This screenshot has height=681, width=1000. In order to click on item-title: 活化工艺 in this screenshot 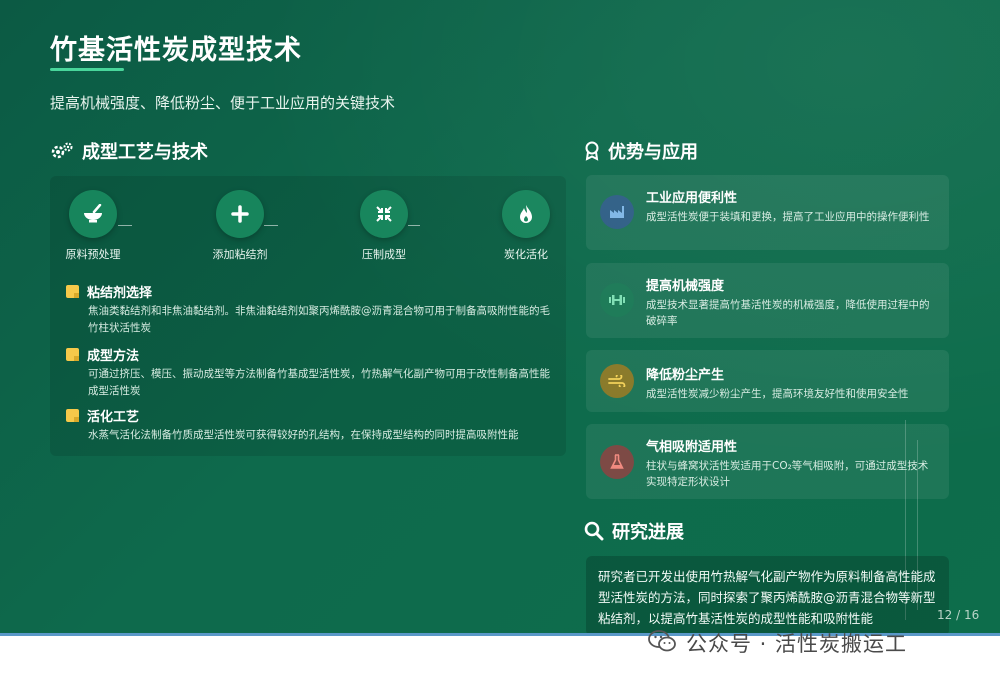, I will do `click(113, 417)`.